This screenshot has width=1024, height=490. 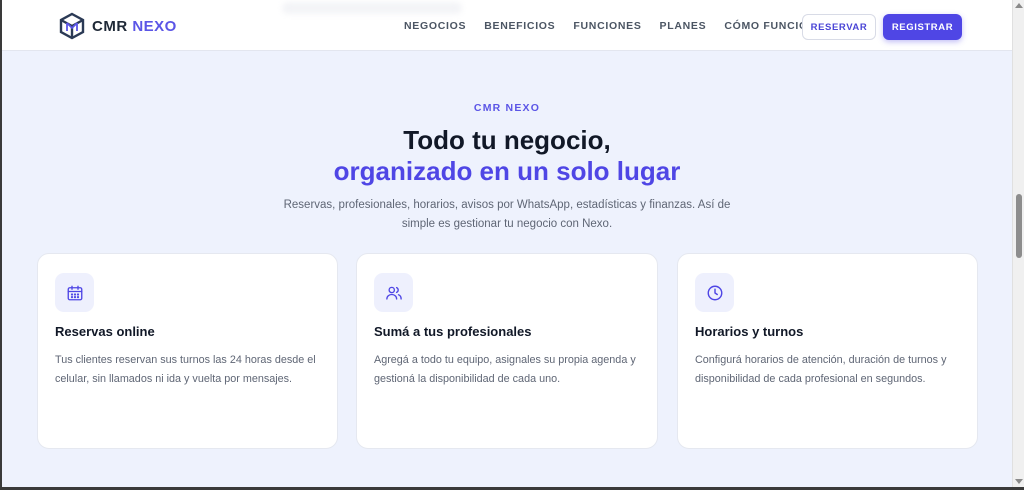 What do you see at coordinates (507, 140) in the screenshot?
I see `section-title: Todo tu negocio,` at bounding box center [507, 140].